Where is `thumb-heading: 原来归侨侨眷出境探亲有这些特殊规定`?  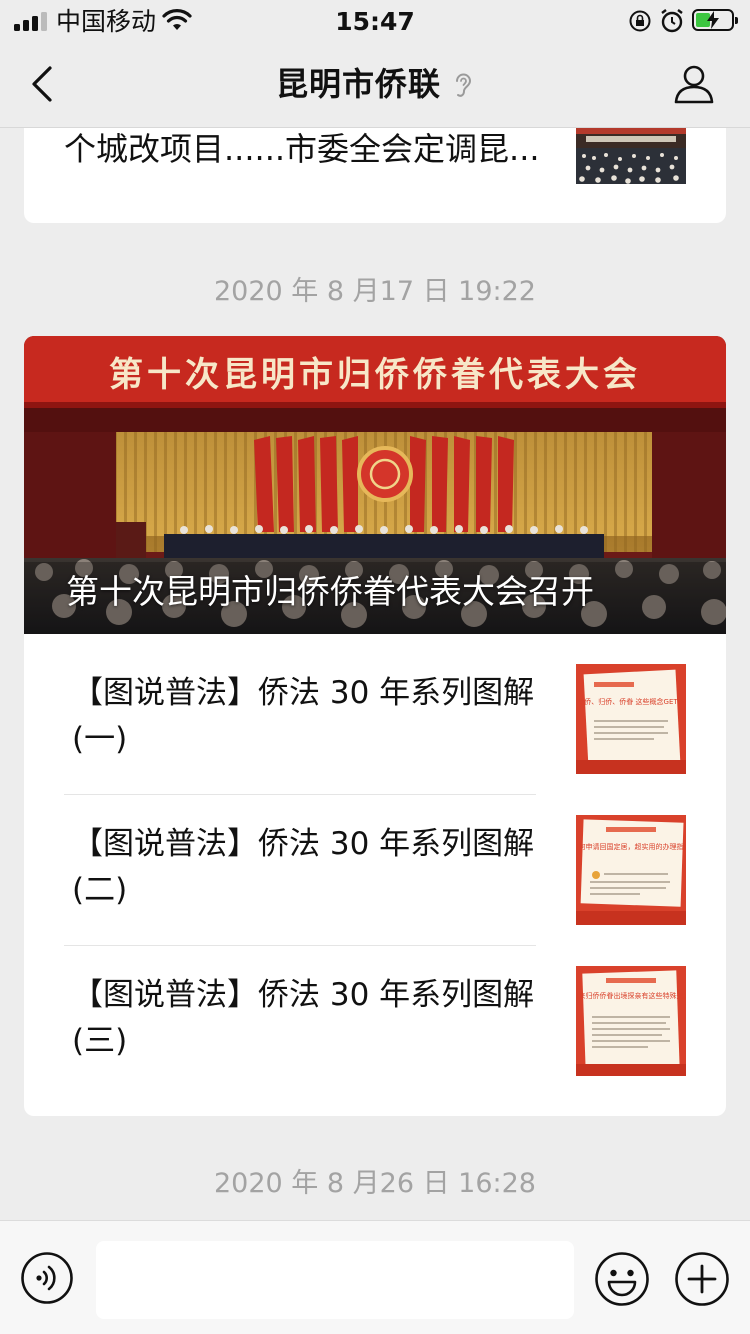 thumb-heading: 原来归侨侨眷出境探亲有这些特殊规定 is located at coordinates (631, 995).